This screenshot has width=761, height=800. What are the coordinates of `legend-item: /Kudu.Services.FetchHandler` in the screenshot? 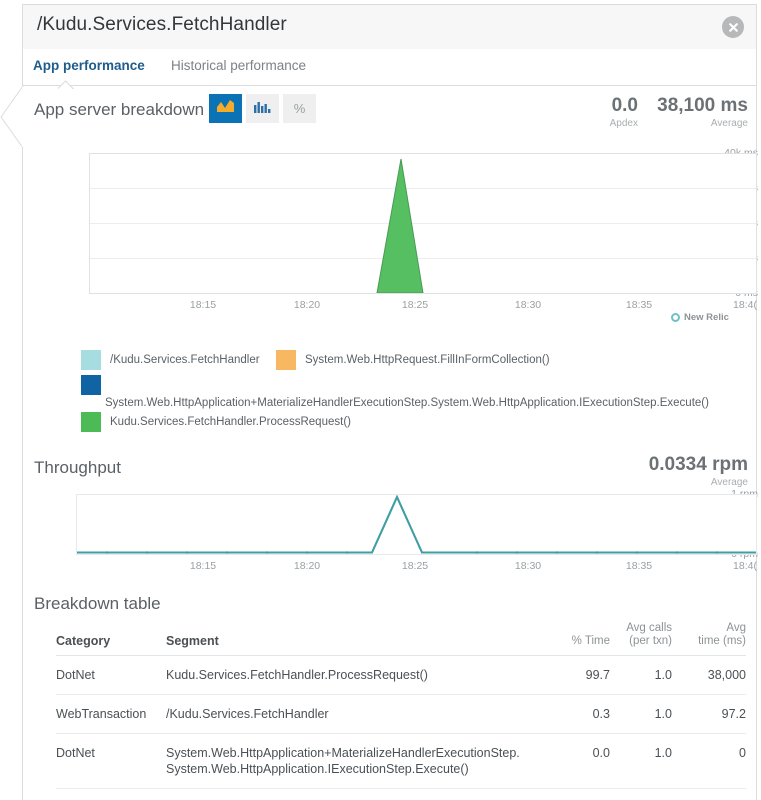 It's located at (170, 360).